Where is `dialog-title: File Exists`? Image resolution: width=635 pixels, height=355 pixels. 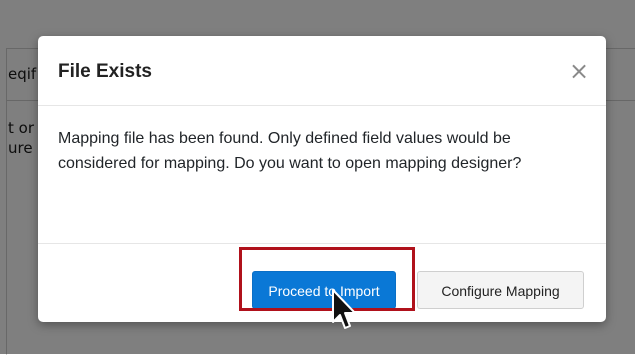 dialog-title: File Exists is located at coordinates (105, 71).